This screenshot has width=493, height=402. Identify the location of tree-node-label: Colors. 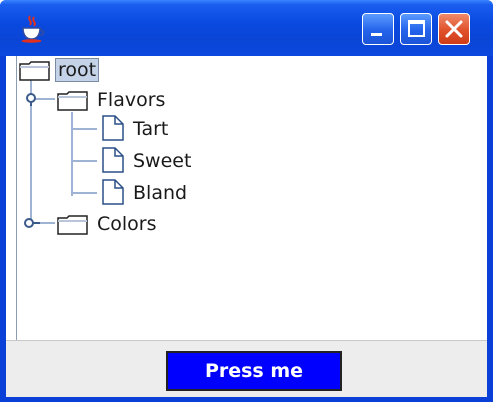
(127, 224).